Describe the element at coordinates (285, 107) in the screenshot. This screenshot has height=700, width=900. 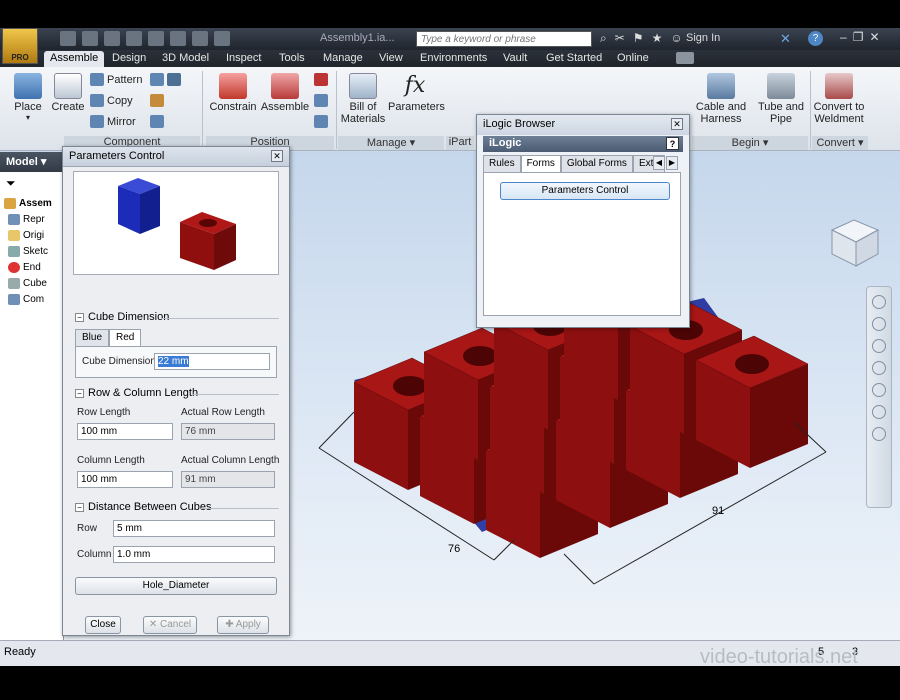
I see `assemble-label: Assemble` at that location.